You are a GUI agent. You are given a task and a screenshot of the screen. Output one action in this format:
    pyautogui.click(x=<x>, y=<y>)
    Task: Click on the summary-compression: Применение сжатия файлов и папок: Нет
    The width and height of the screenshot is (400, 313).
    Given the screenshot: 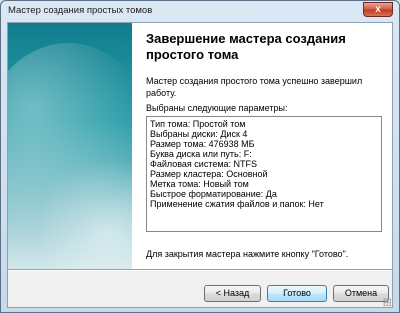 What is the action you would take?
    pyautogui.click(x=237, y=204)
    